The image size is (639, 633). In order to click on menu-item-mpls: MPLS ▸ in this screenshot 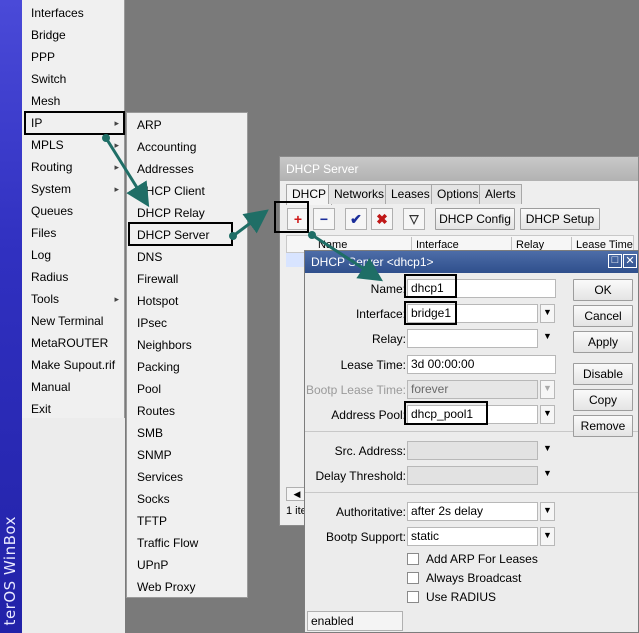, I will do `click(73, 145)`.